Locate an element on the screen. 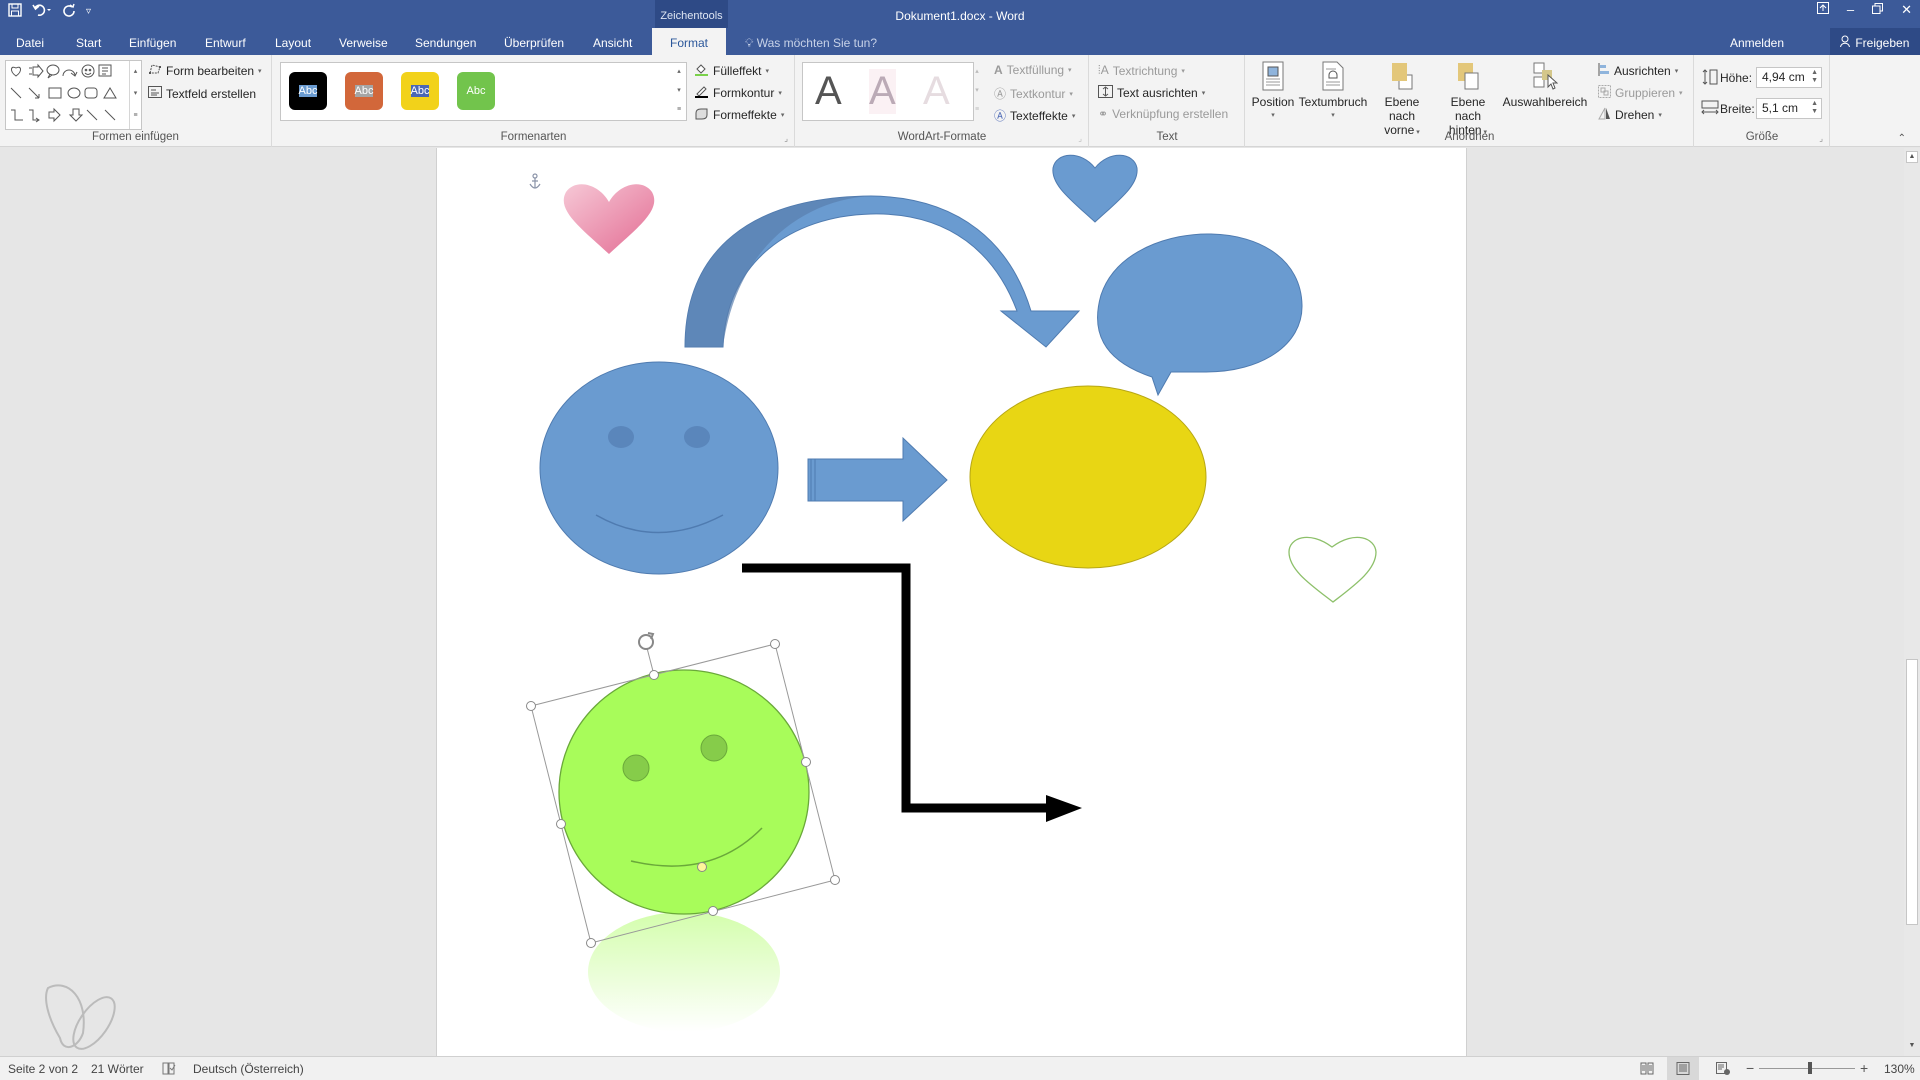  zoom-level: 130% is located at coordinates (1899, 1069).